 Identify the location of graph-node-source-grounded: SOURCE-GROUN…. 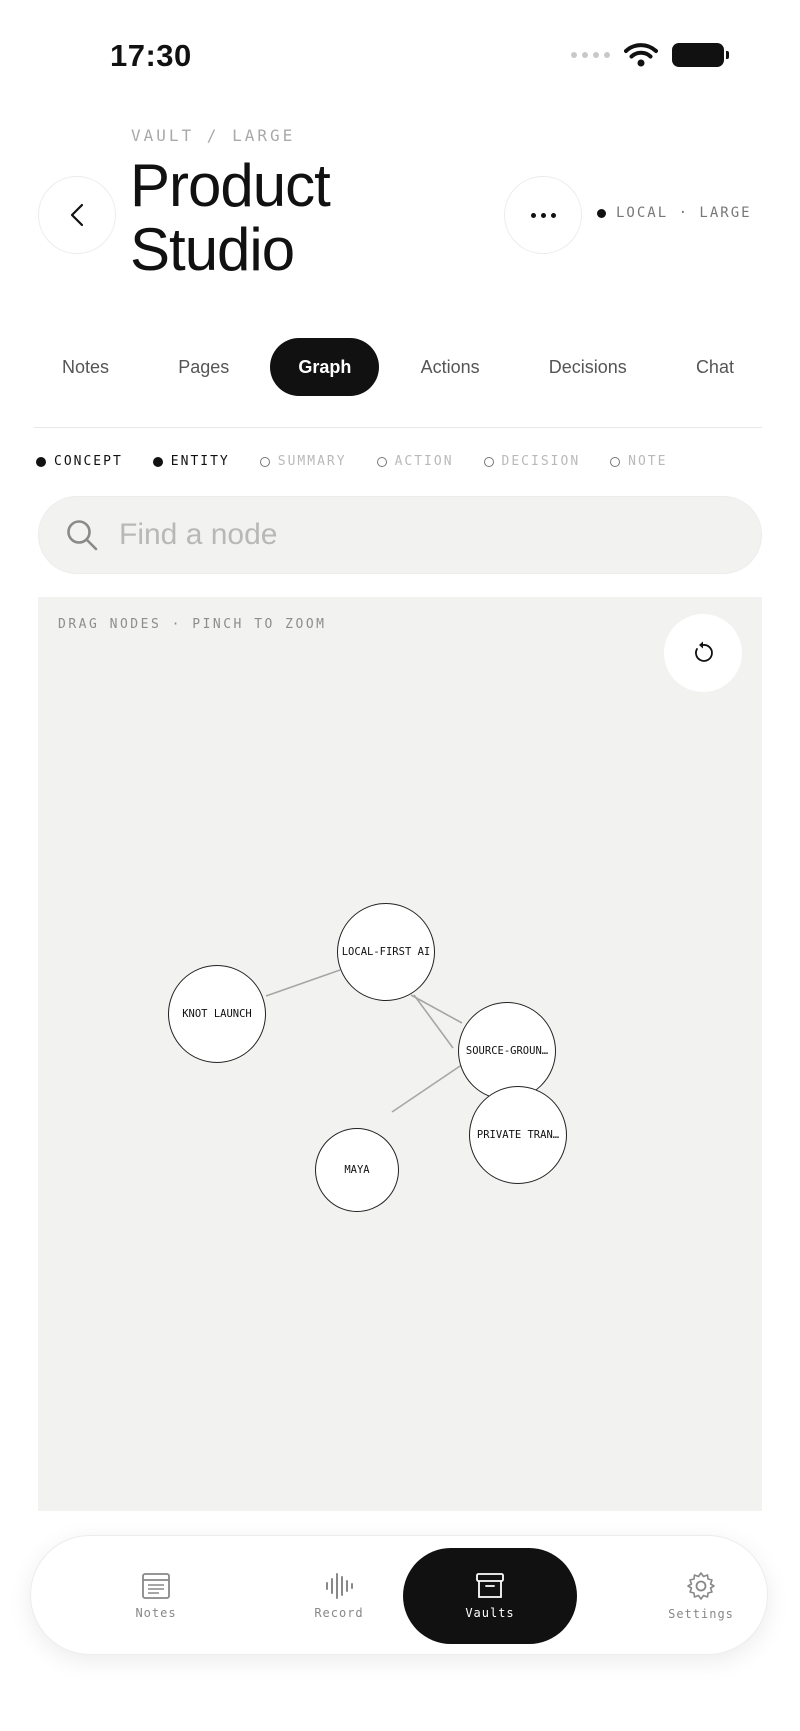
(507, 1051).